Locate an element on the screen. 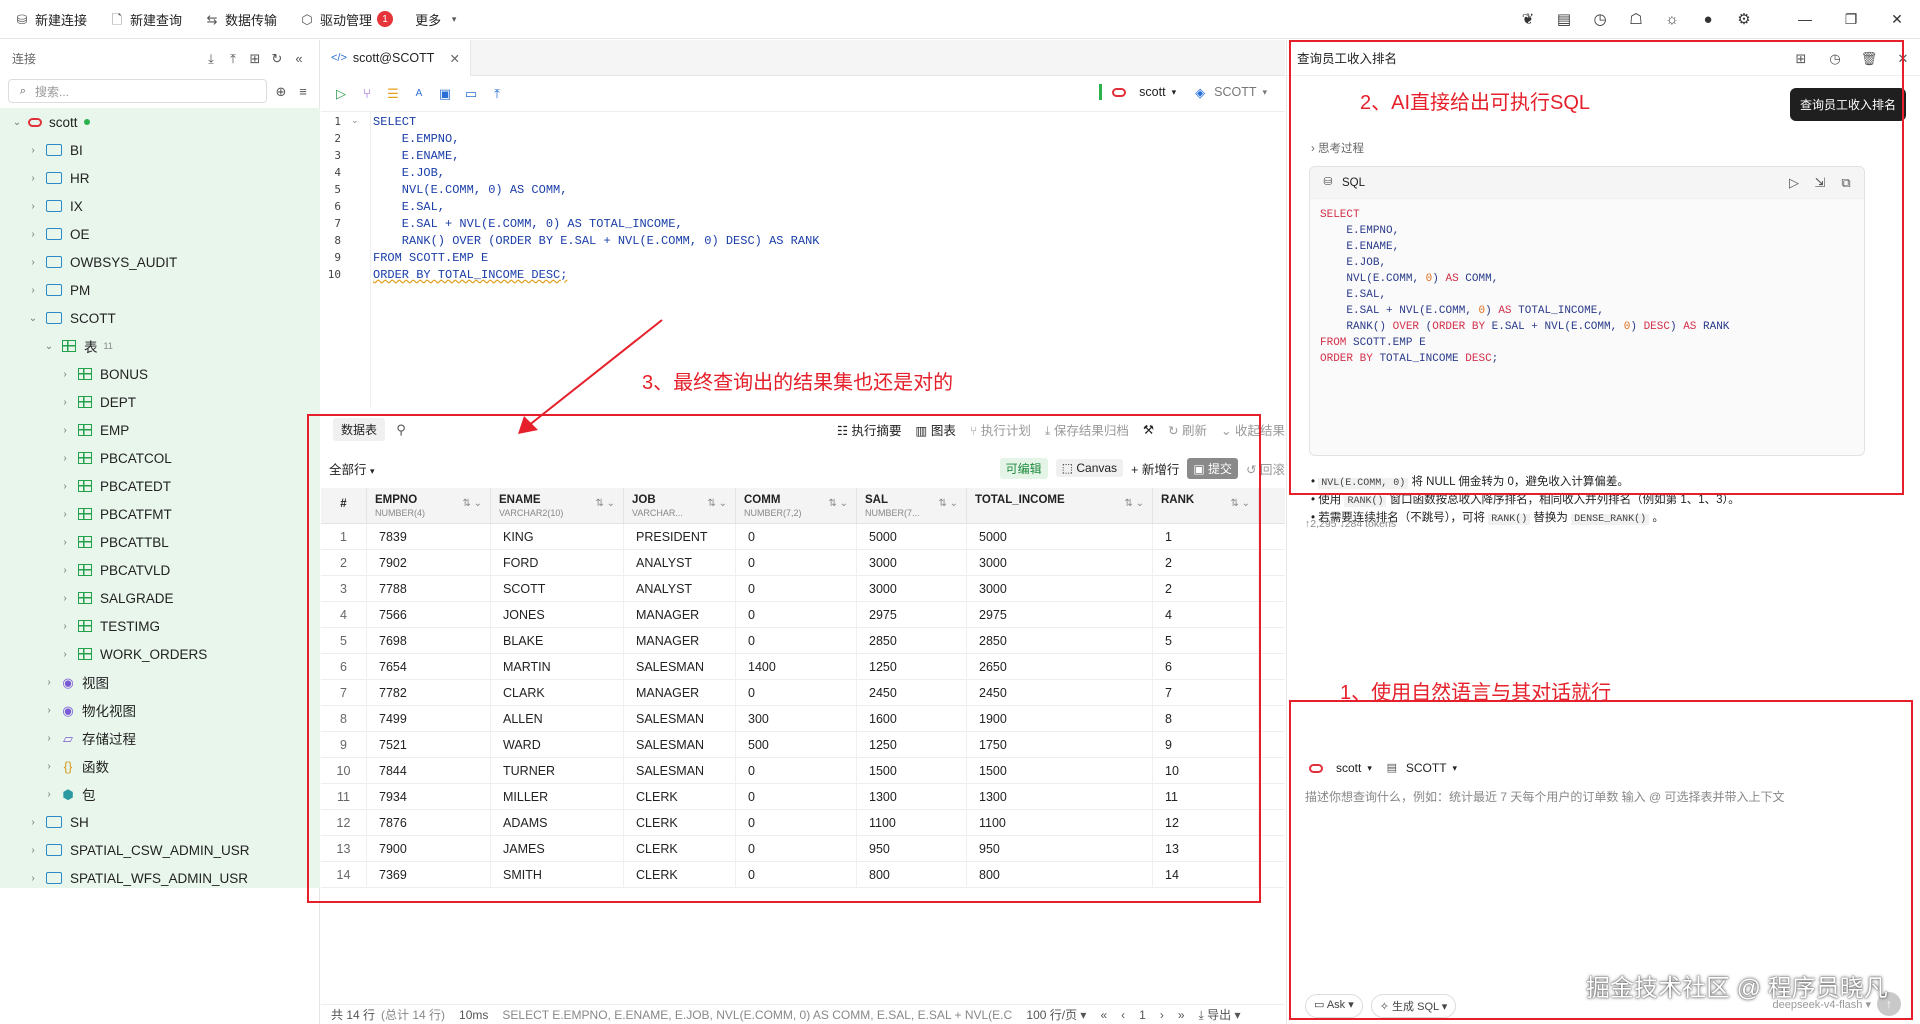  tree-item: › PBCATCOL is located at coordinates (160, 458).